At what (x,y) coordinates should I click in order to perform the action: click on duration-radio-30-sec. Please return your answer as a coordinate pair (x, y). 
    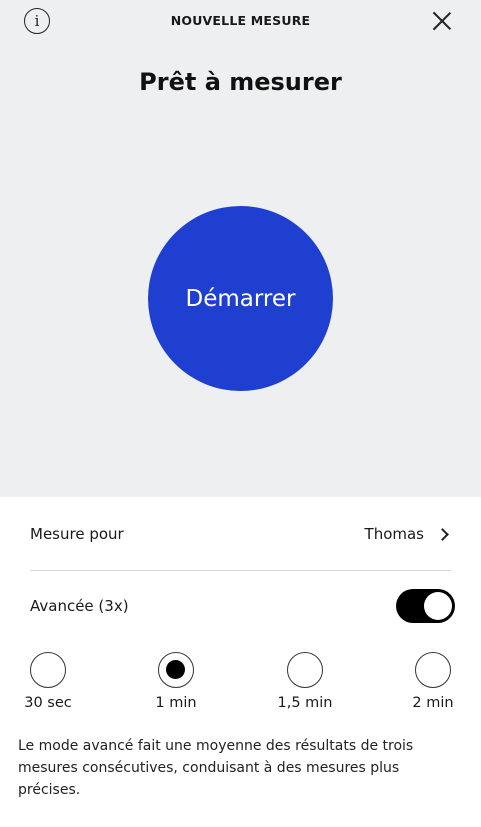
    Looking at the image, I should click on (48, 670).